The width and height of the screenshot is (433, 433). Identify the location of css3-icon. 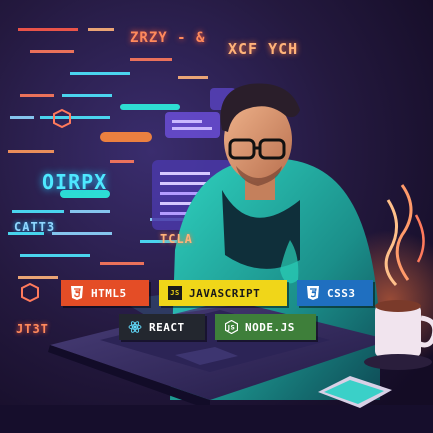
(313, 293).